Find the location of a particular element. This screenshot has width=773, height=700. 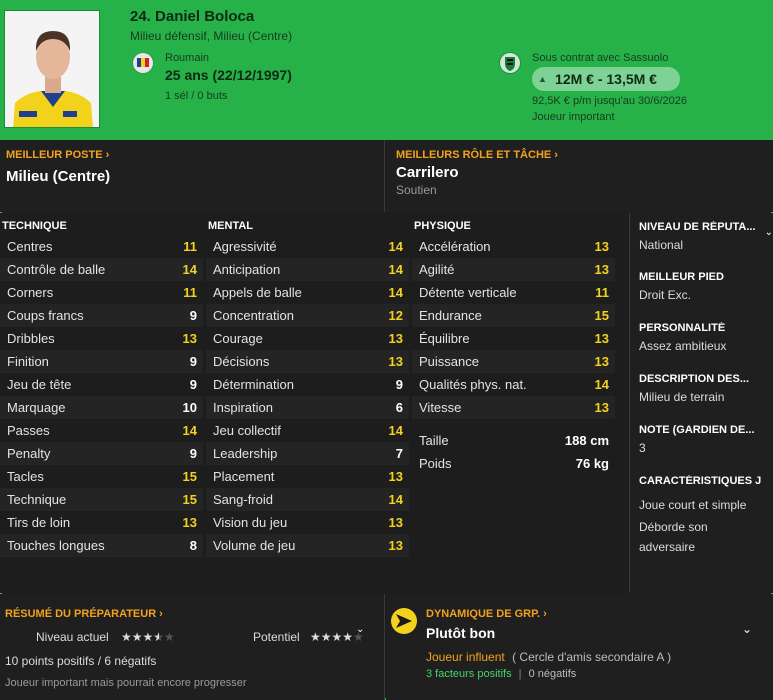

coach-report-title: RÉSUMÉ DU PRÉPARATEUR › is located at coordinates (84, 614).